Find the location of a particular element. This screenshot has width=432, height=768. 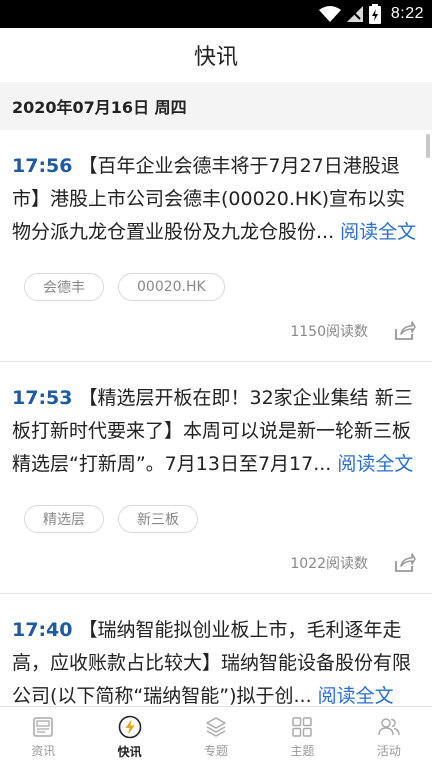

tab-label: 专题 is located at coordinates (216, 751).